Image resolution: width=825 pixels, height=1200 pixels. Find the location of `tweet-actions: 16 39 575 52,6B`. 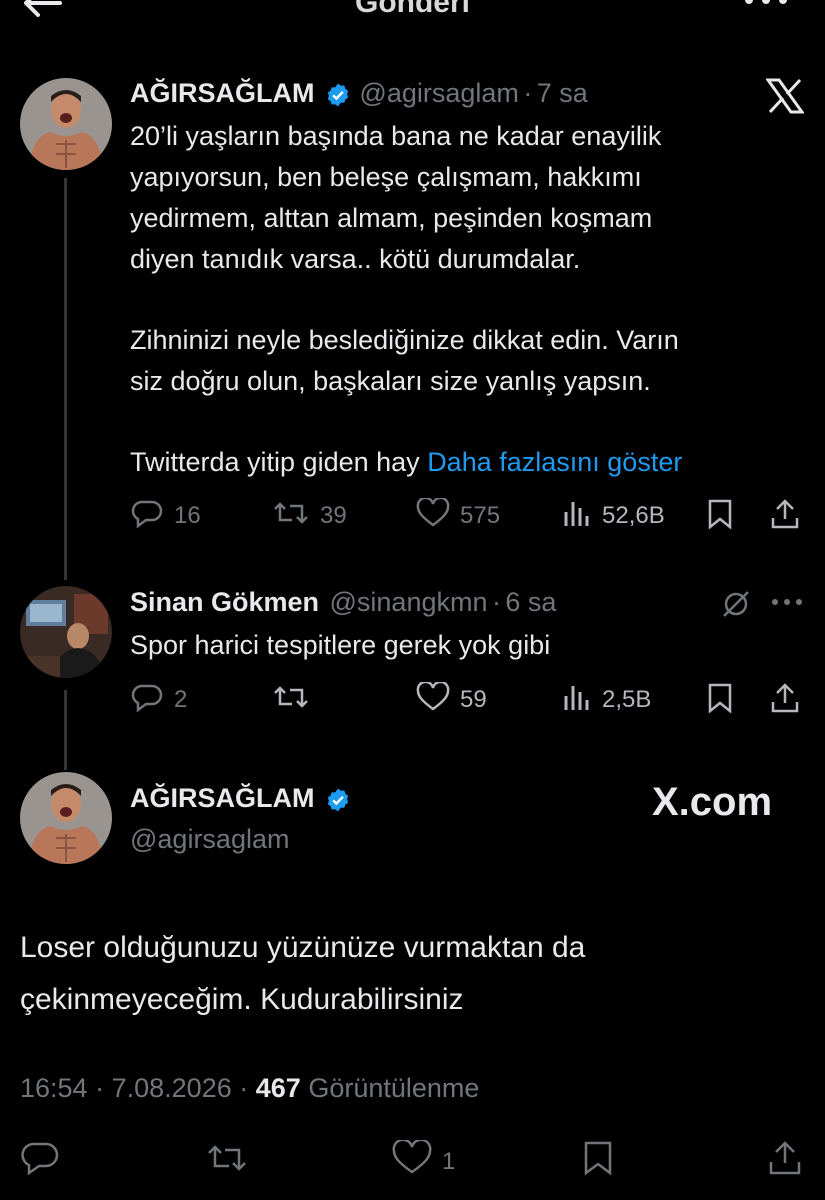

tweet-actions: 16 39 575 52,6B is located at coordinates (470, 515).